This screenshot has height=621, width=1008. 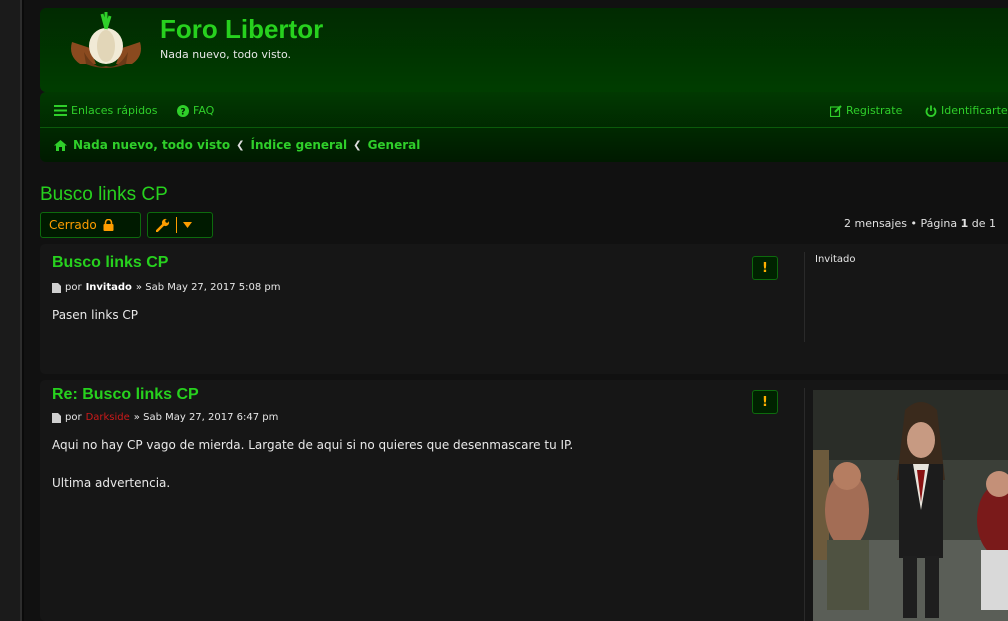 What do you see at coordinates (910, 505) in the screenshot?
I see `avatar` at bounding box center [910, 505].